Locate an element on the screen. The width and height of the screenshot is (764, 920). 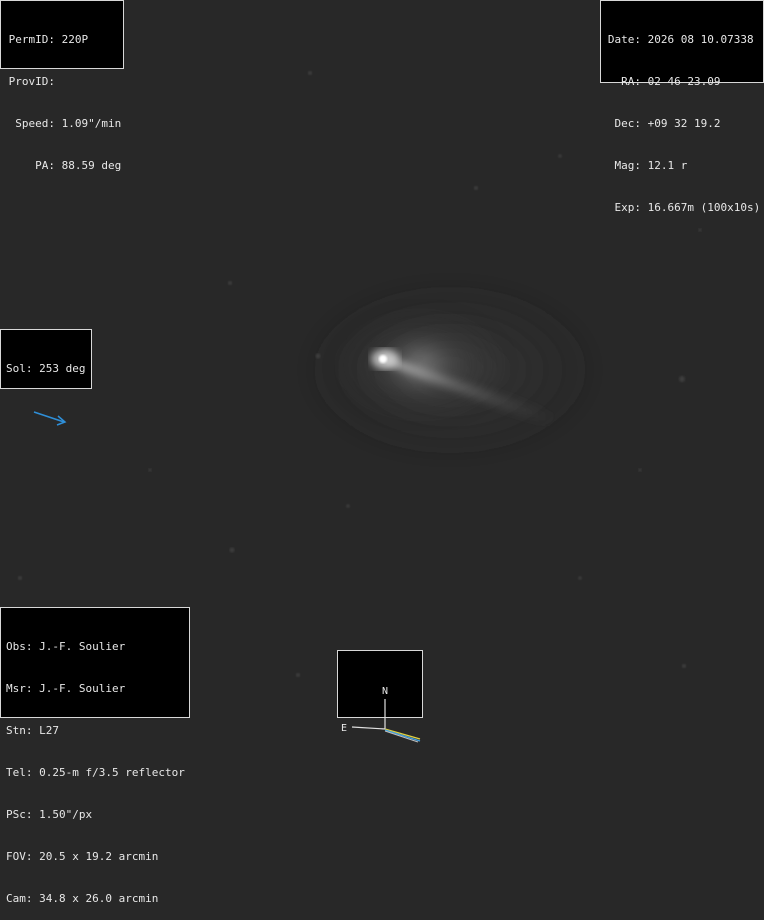
mag-label: Mag: is located at coordinates (628, 165).